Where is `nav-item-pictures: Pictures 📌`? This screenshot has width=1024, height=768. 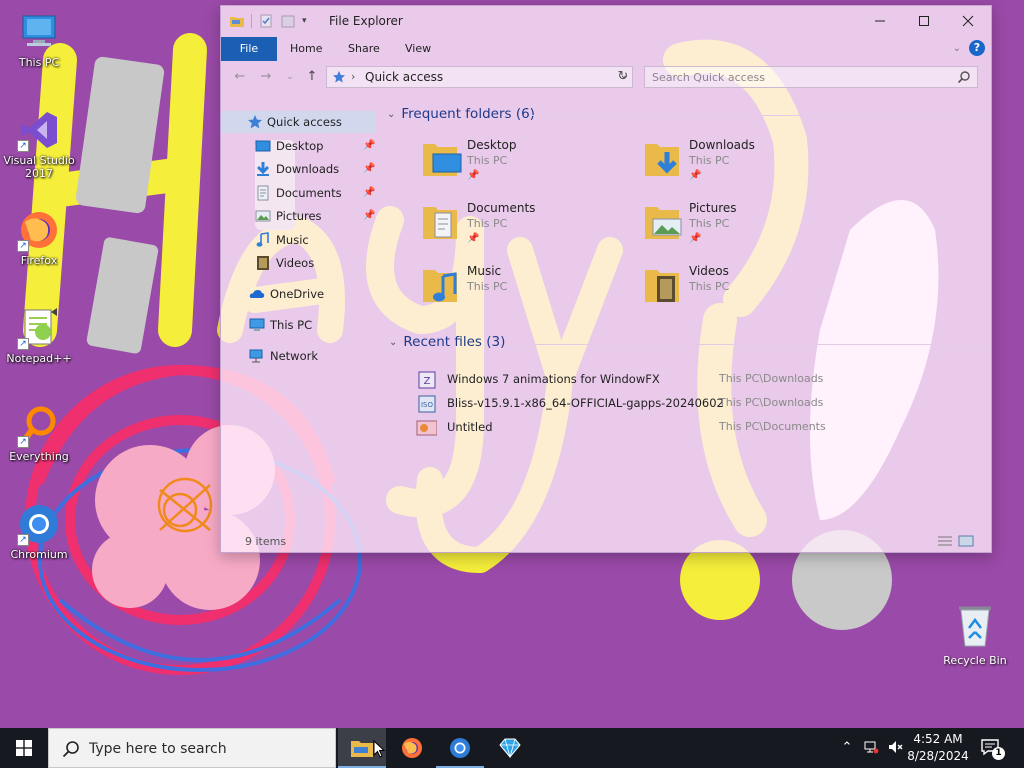 nav-item-pictures: Pictures 📌 is located at coordinates (299, 216).